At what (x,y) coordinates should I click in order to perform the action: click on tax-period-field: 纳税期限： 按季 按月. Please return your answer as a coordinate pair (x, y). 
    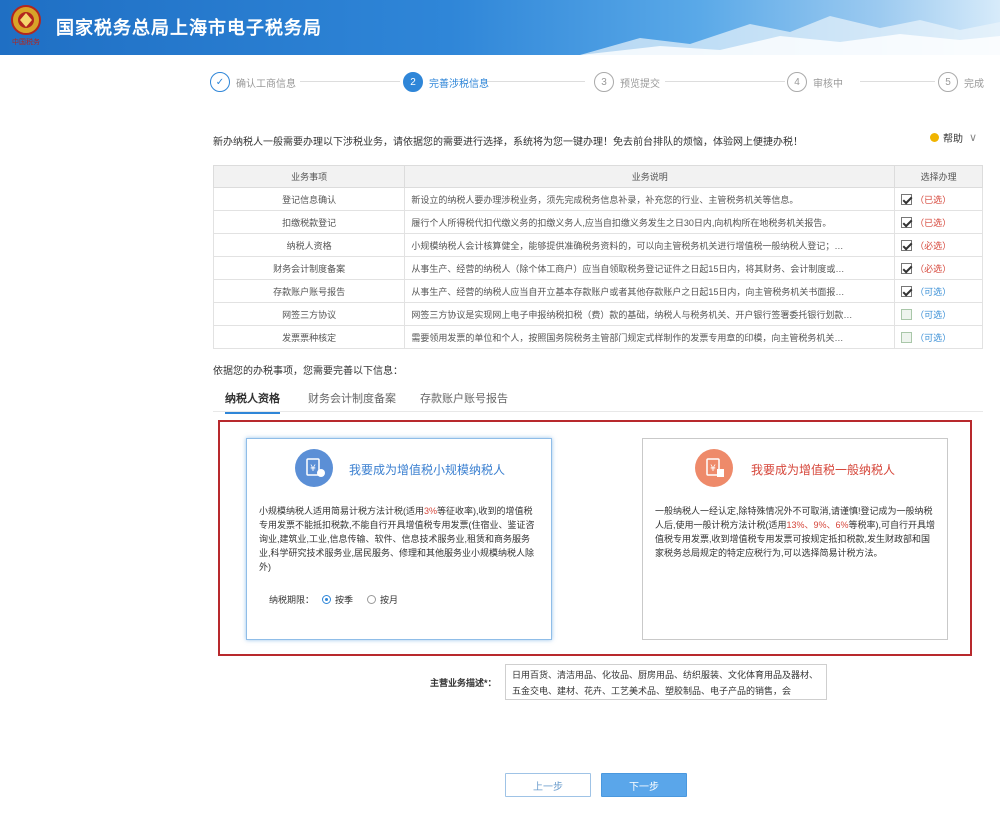
    Looking at the image, I should click on (333, 599).